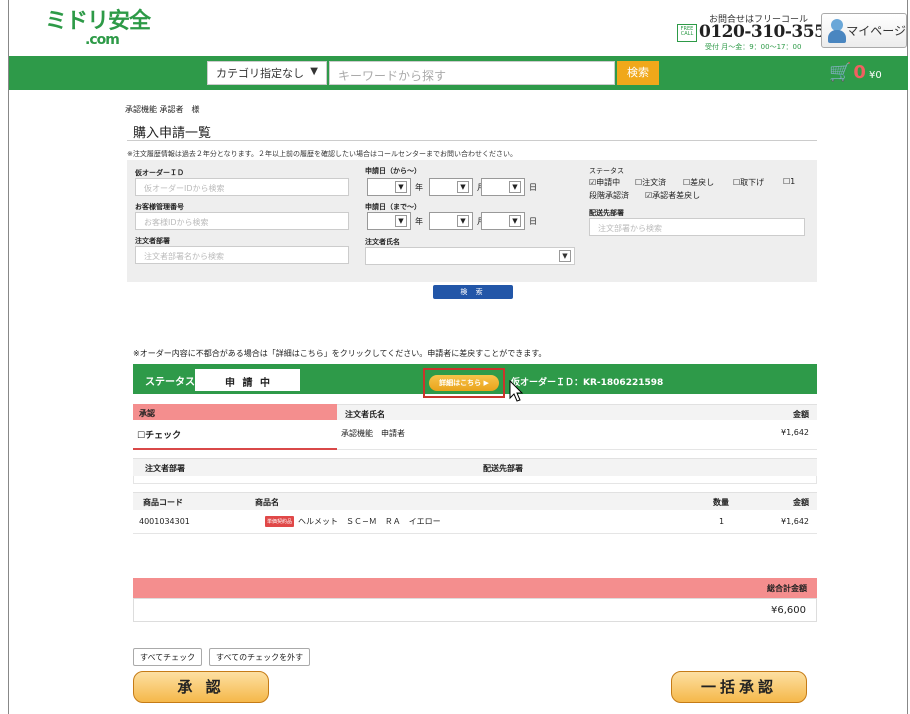 The image size is (910, 714). Describe the element at coordinates (475, 435) in the screenshot. I see `approval-row: ☐チェック 承認機能 申請者 ¥1,642` at that location.